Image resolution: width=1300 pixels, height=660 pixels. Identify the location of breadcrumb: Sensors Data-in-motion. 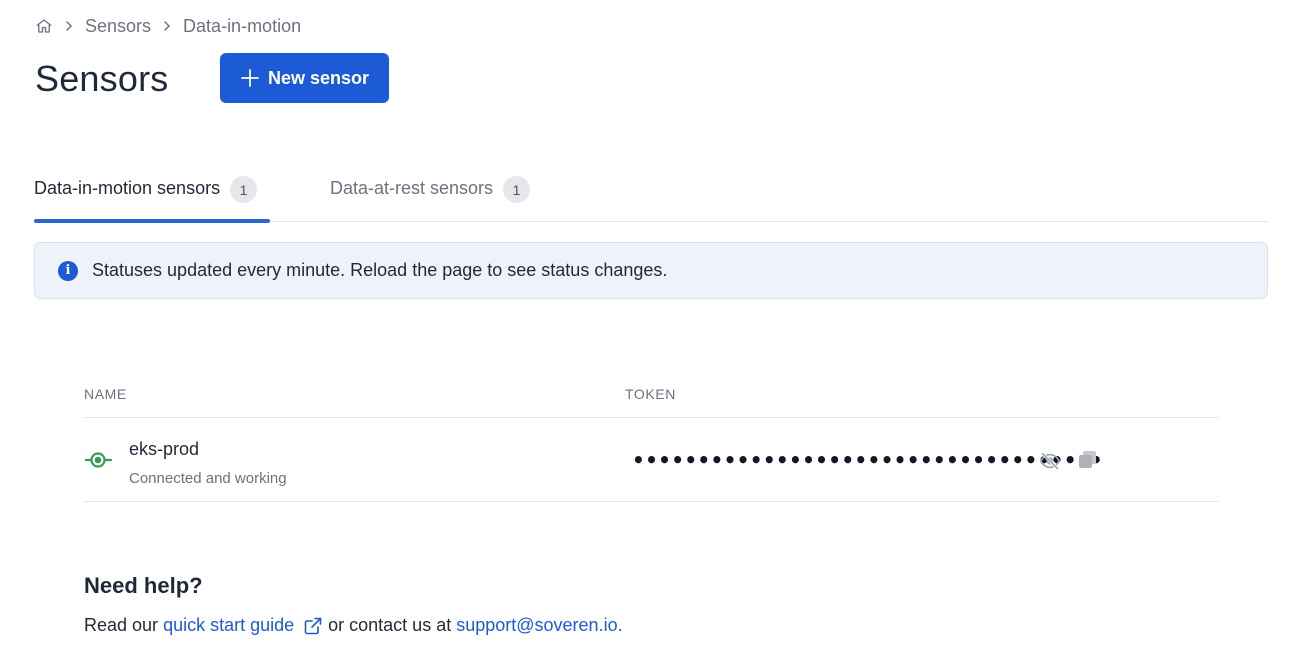
(168, 26).